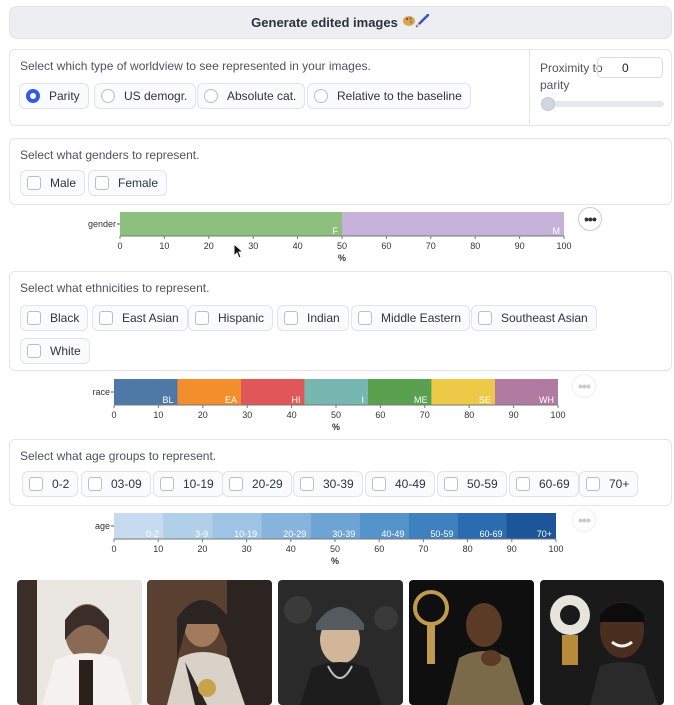 Image resolution: width=674 pixels, height=705 pixels. What do you see at coordinates (600, 87) in the screenshot?
I see `proximity-control: Proximity to parity 0` at bounding box center [600, 87].